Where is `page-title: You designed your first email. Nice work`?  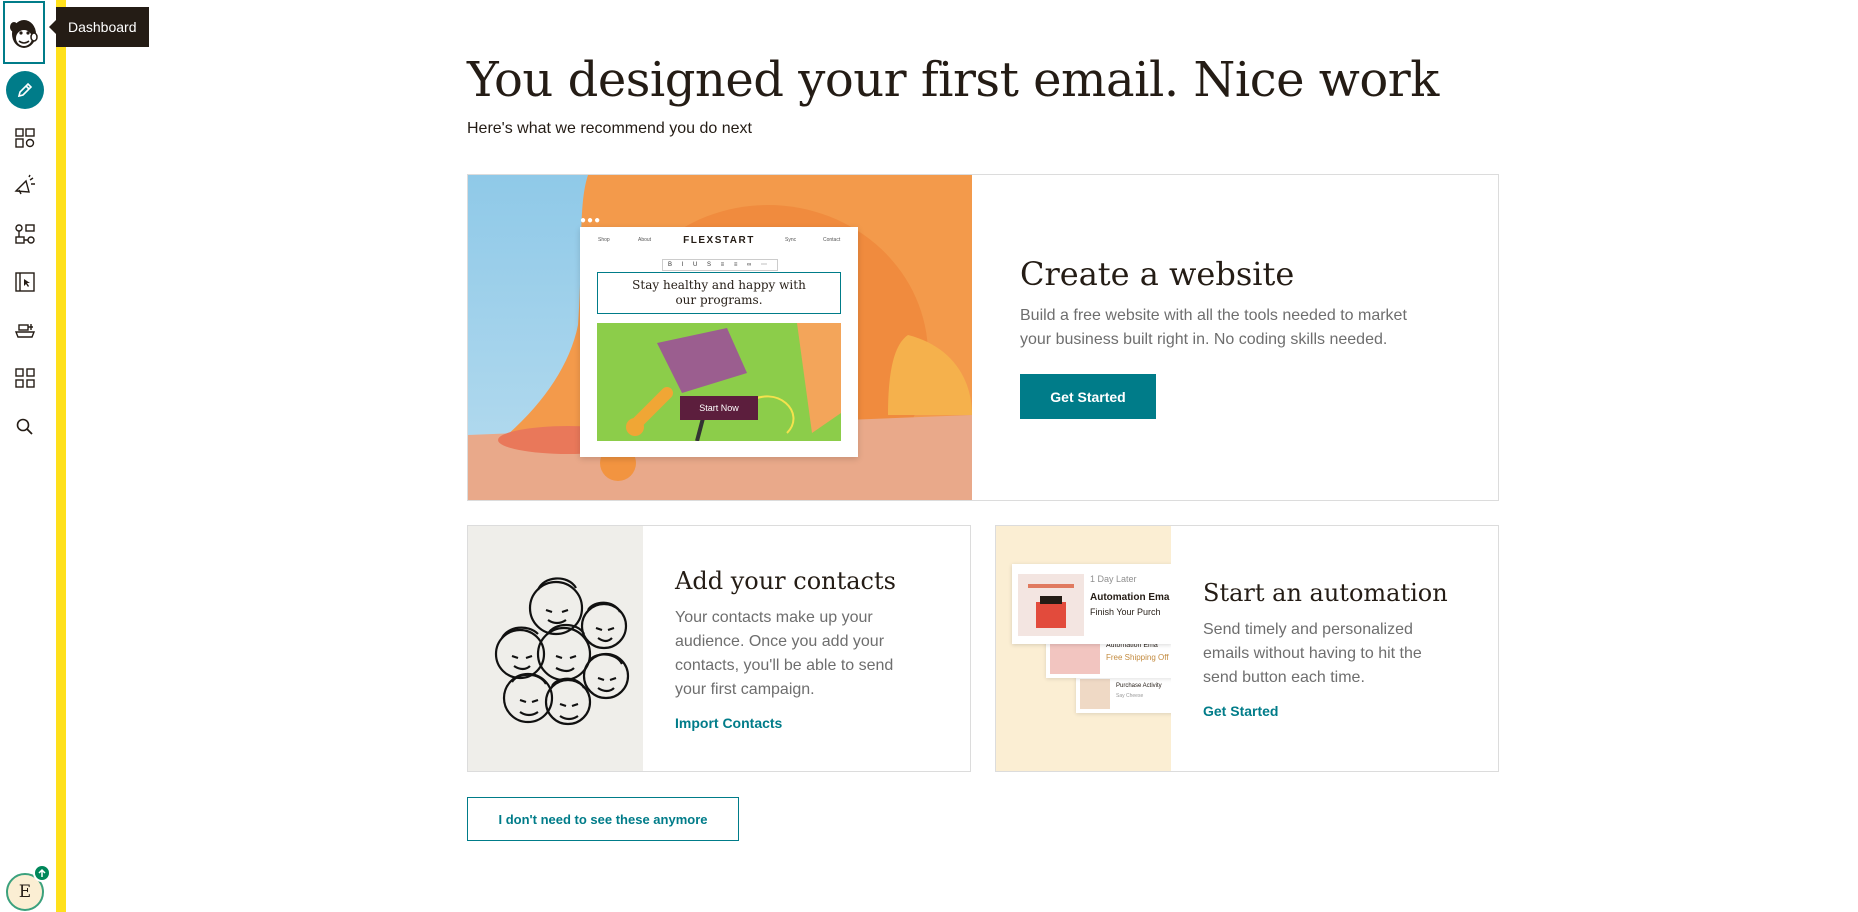
page-title: You designed your first email. Nice work is located at coordinates (953, 80).